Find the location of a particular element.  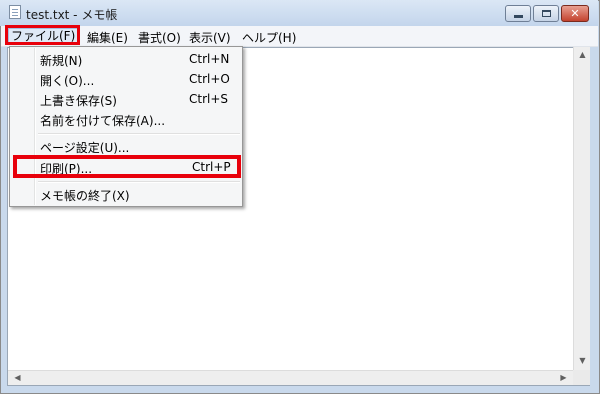

minimize-button is located at coordinates (518, 13).